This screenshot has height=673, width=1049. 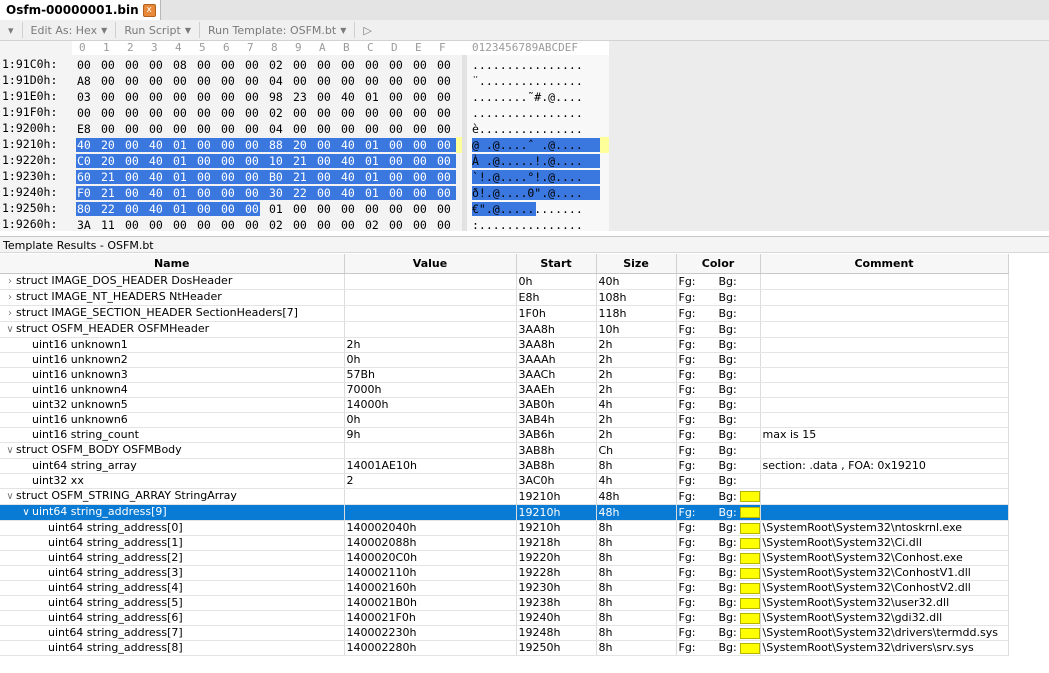 I want to click on run-script-dropdown: Run Script ▼, so click(x=158, y=30).